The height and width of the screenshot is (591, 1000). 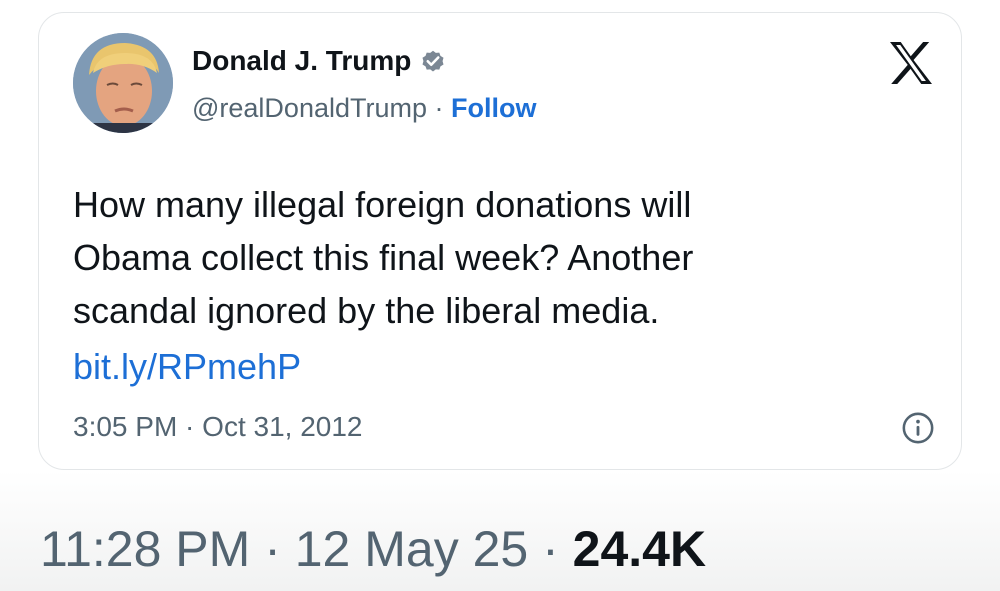 I want to click on post-metadata: 11:28 PM · 12 May 25 · 24.4K, so click(x=373, y=549).